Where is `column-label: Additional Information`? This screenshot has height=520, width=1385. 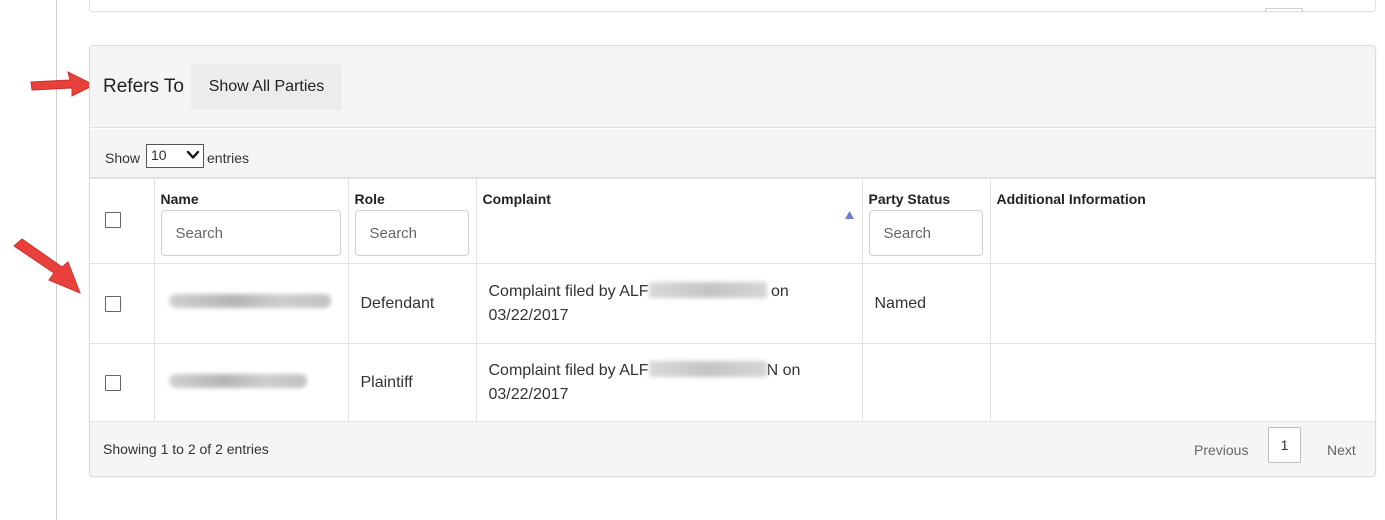
column-label: Additional Information is located at coordinates (1071, 199).